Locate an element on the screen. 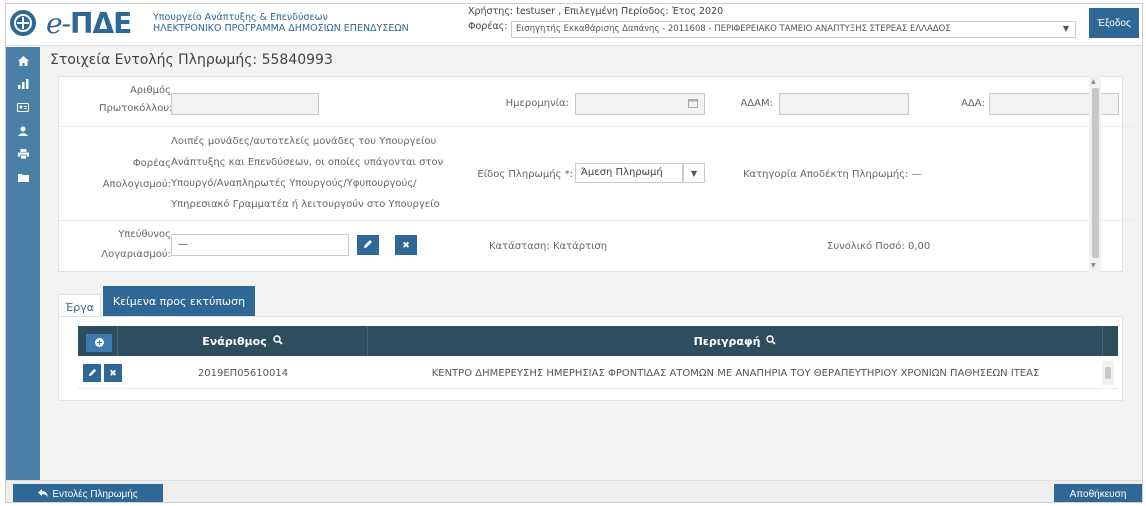 The image size is (1146, 506). total-amount: Συνολικό Ποσό: 0,00 is located at coordinates (878, 246).